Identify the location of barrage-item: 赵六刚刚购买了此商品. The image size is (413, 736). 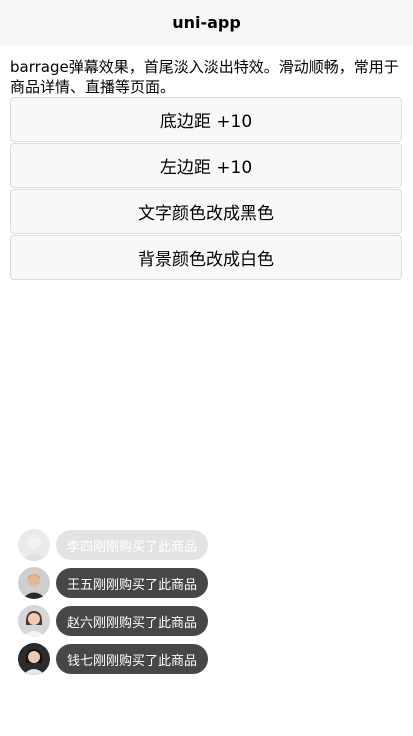
(148, 621).